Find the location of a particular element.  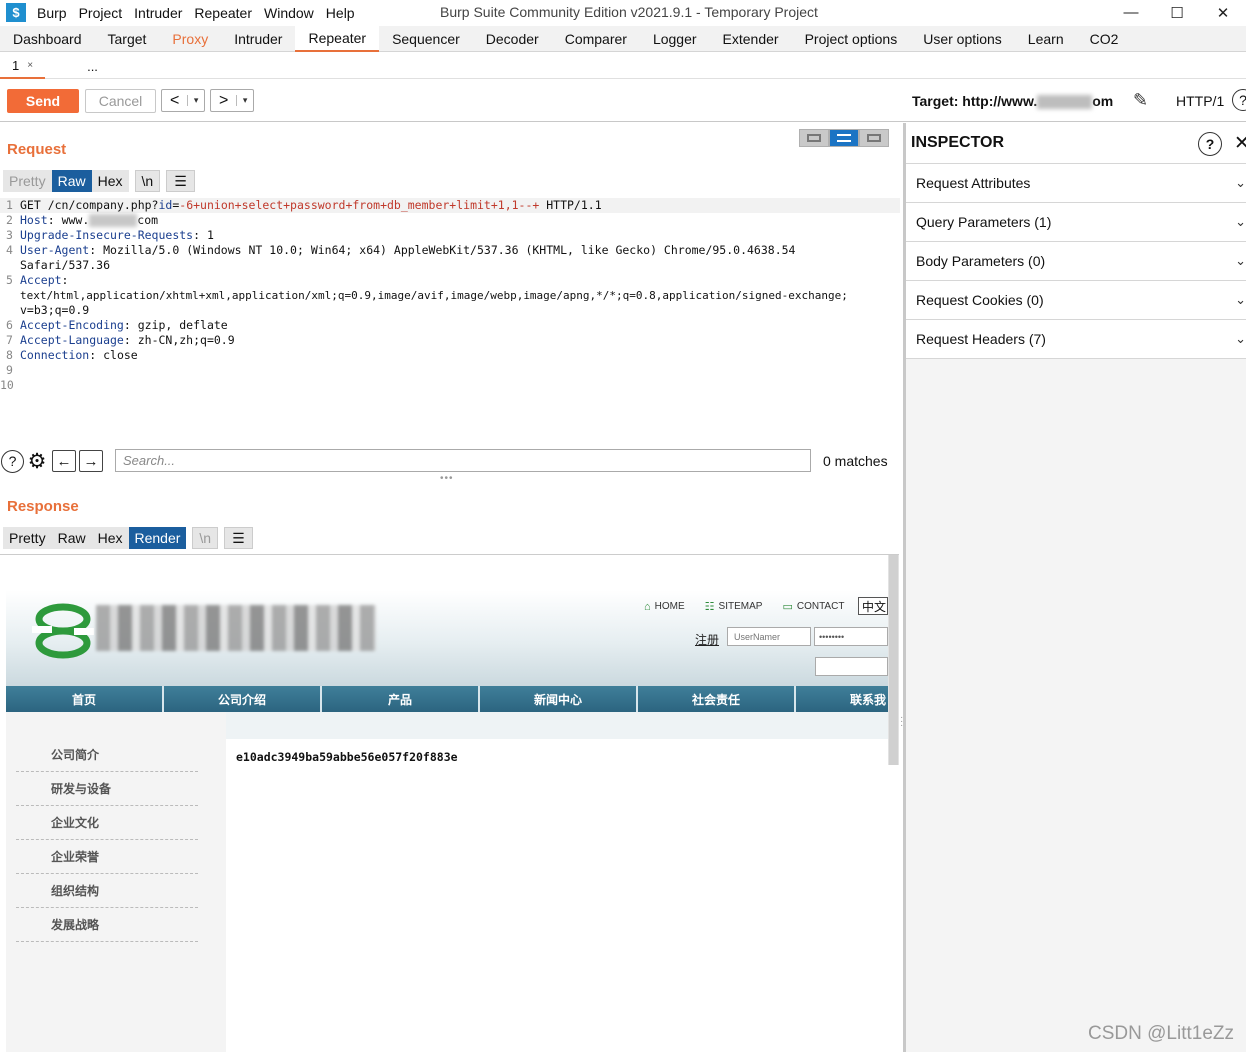

tab-user-options: User options is located at coordinates (962, 39).